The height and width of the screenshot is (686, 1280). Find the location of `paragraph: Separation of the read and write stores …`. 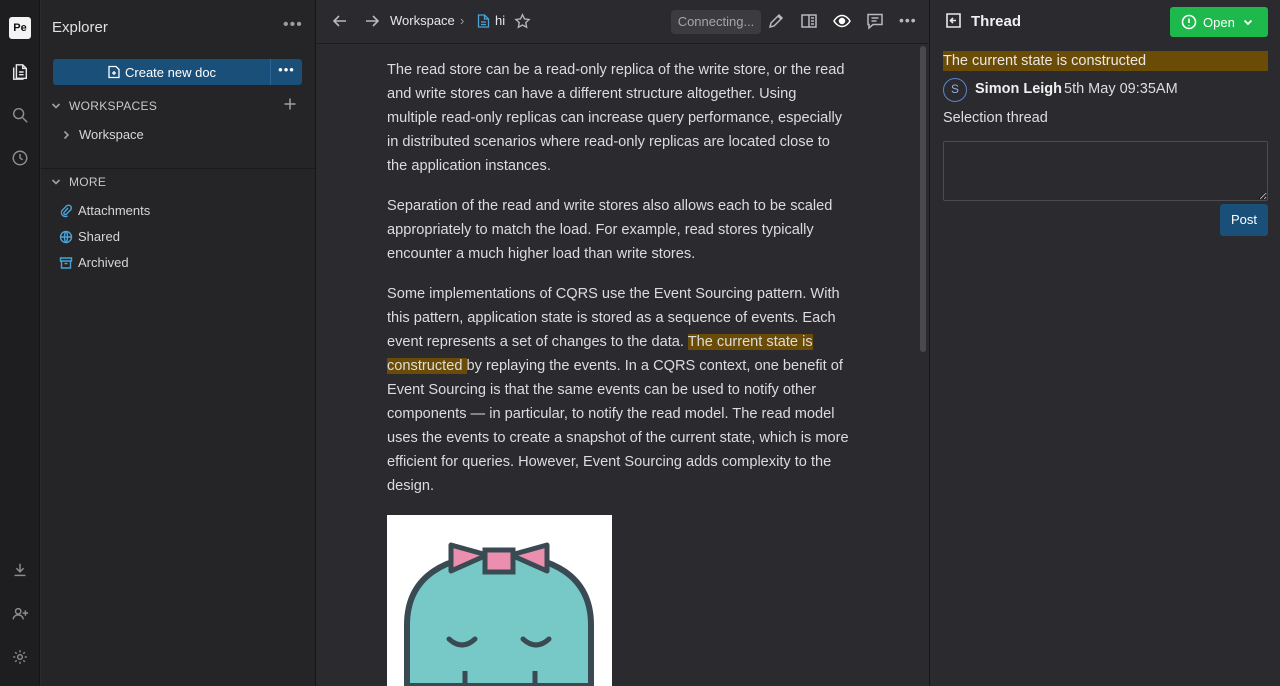

paragraph: Separation of the read and write stores … is located at coordinates (610, 230).